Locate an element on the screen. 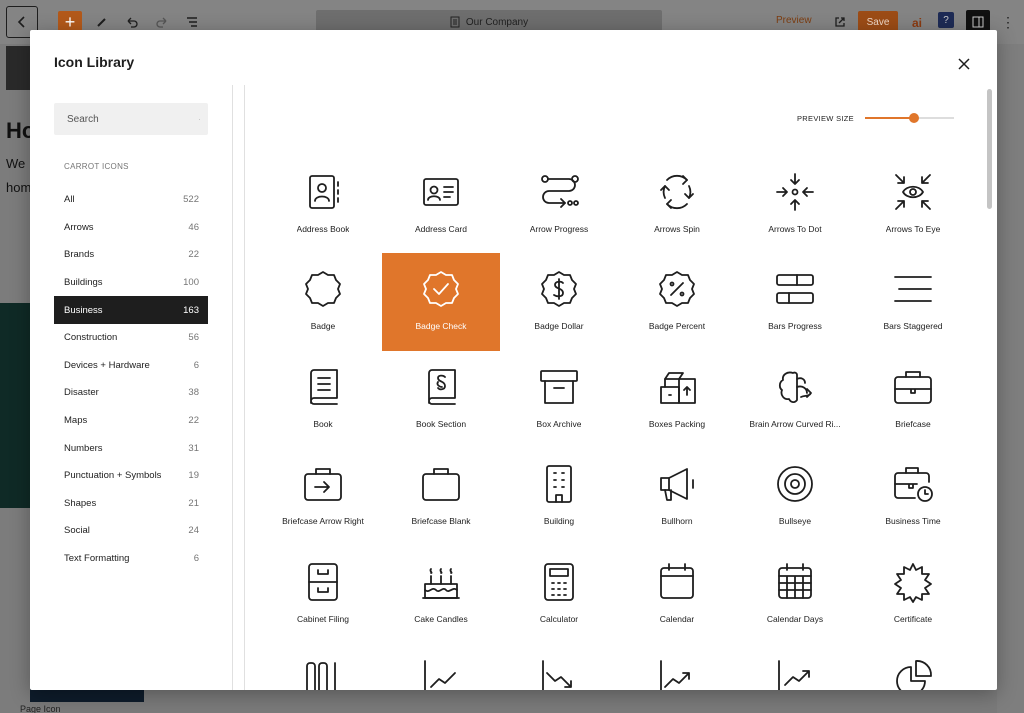  badge-dollar-icon is located at coordinates (559, 289).